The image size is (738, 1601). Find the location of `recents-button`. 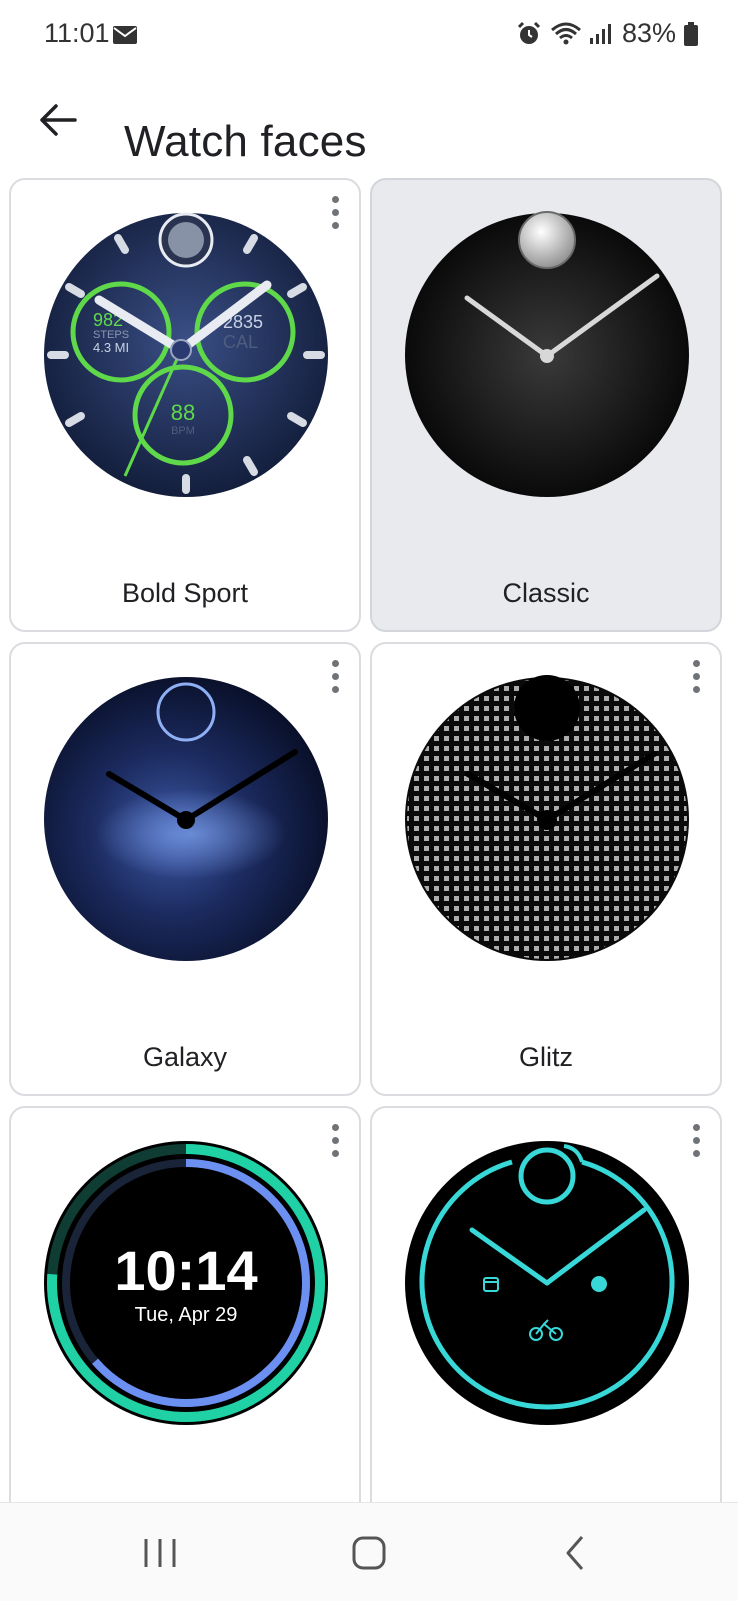

recents-button is located at coordinates (160, 1553).